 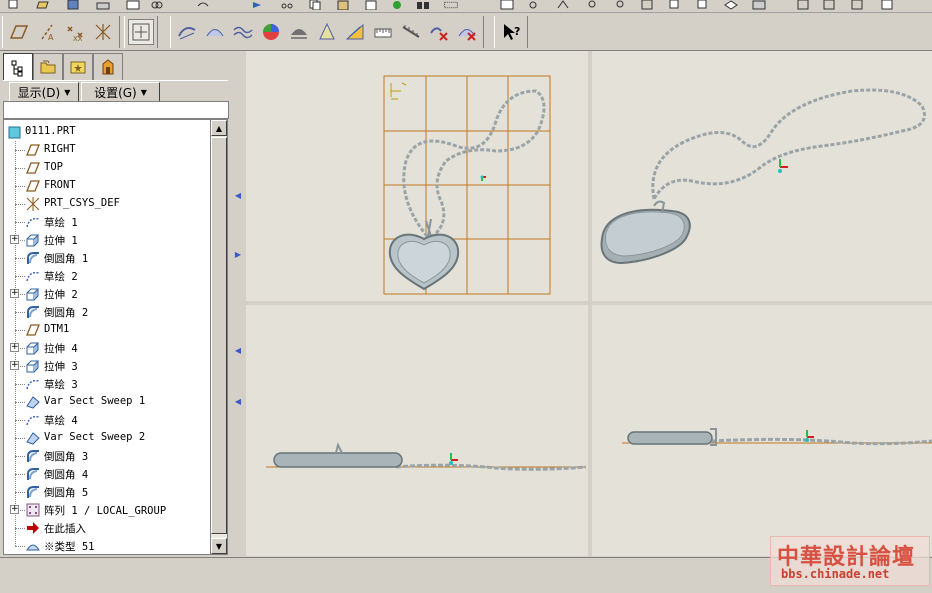 I want to click on repaint-icon, so click(x=507, y=5).